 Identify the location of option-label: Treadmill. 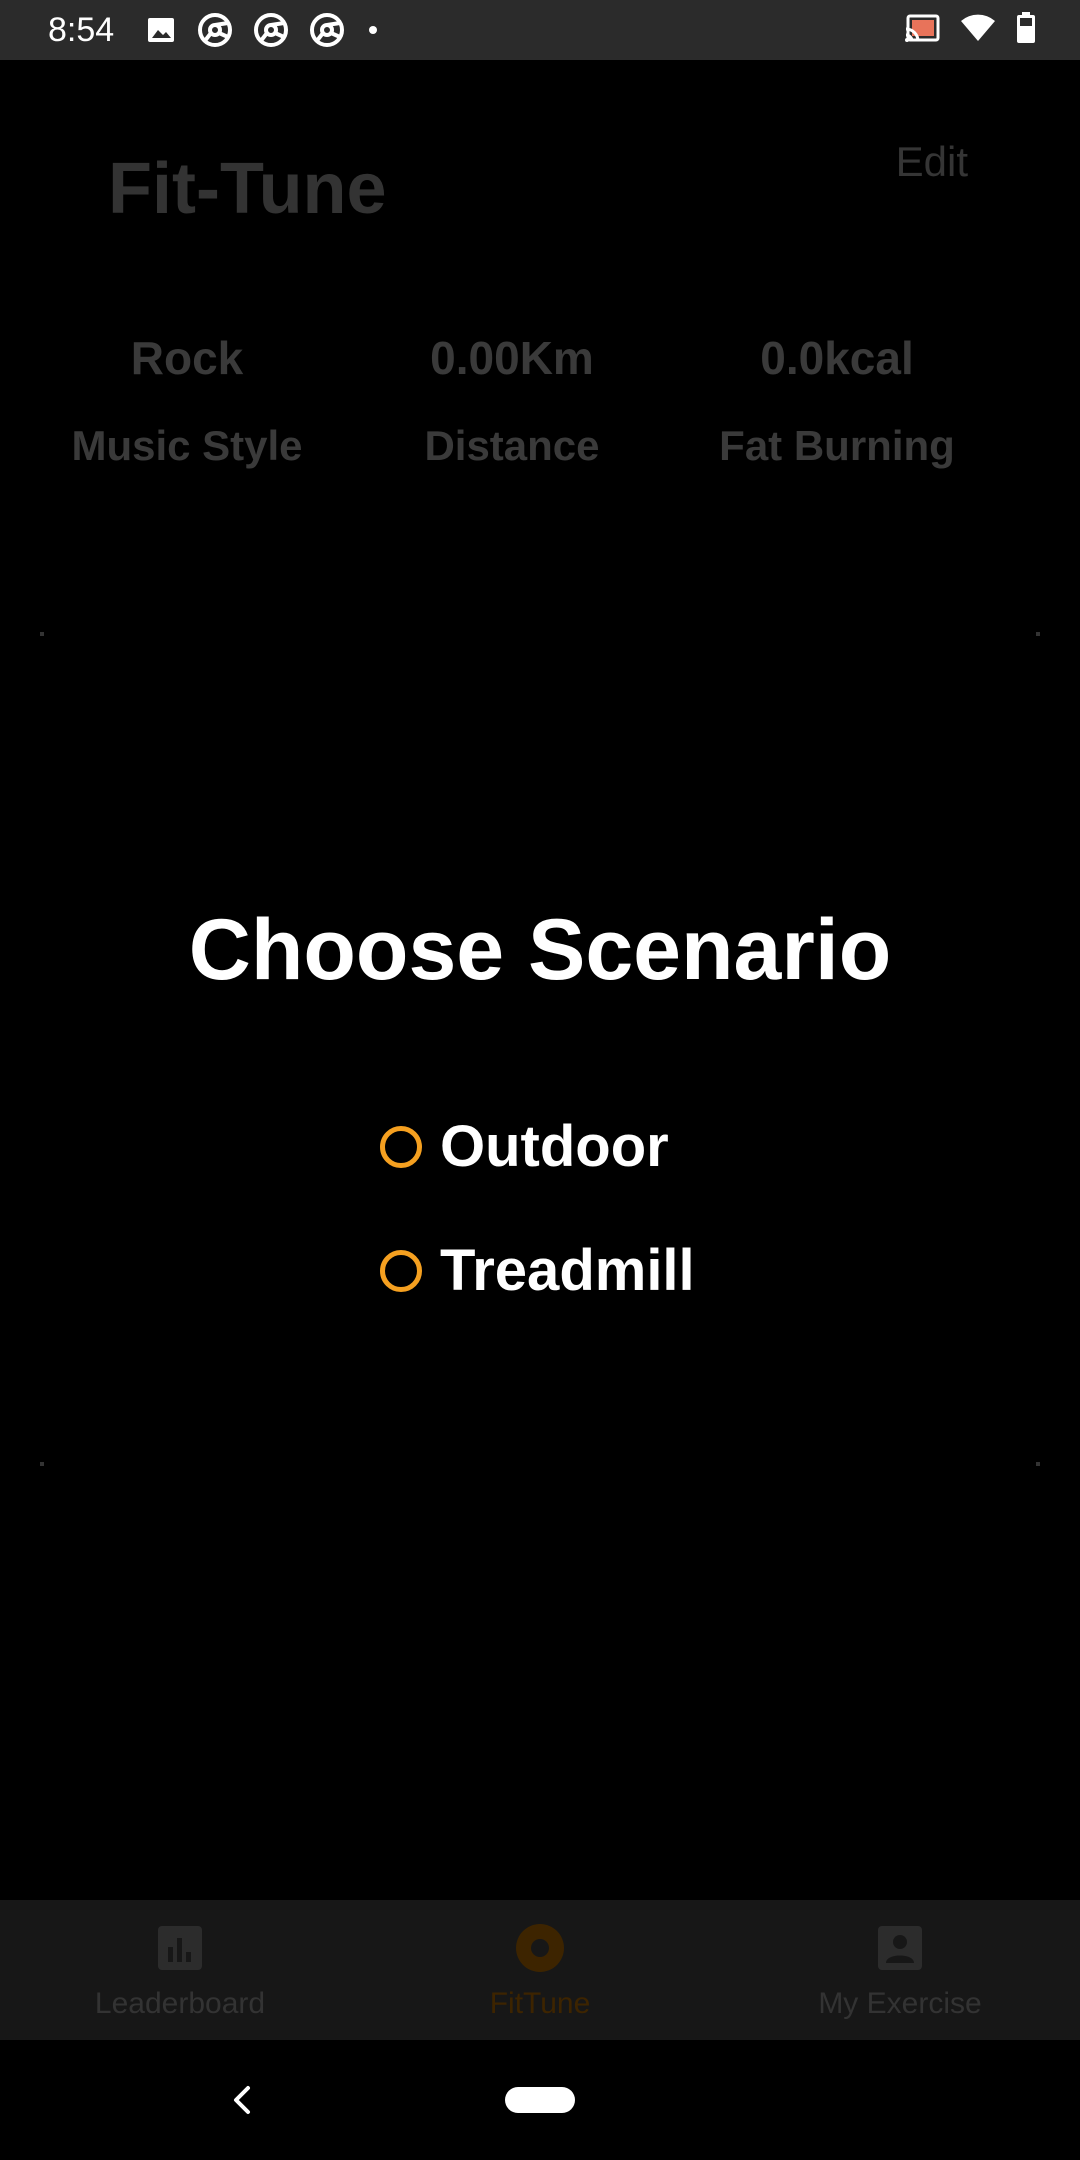
(567, 1270).